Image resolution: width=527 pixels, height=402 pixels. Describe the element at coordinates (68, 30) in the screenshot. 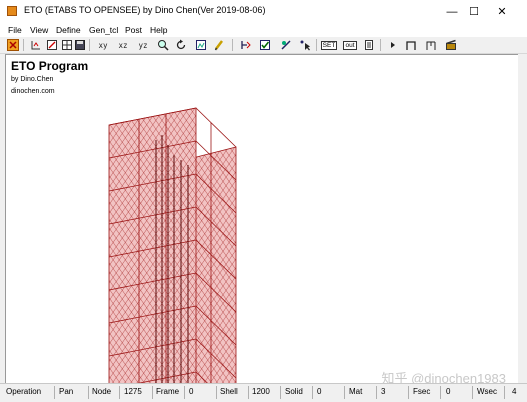

I see `menu-define: Define` at that location.